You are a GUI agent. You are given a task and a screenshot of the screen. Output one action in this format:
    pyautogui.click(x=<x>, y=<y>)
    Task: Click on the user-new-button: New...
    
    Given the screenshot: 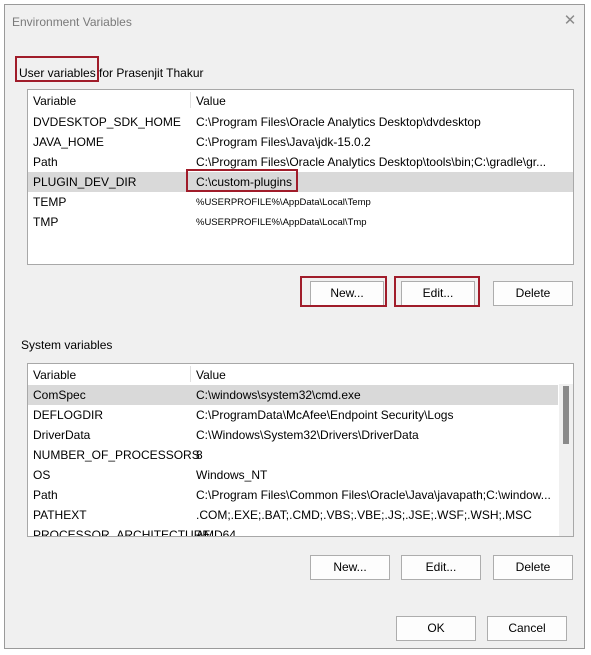 What is the action you would take?
    pyautogui.click(x=347, y=293)
    